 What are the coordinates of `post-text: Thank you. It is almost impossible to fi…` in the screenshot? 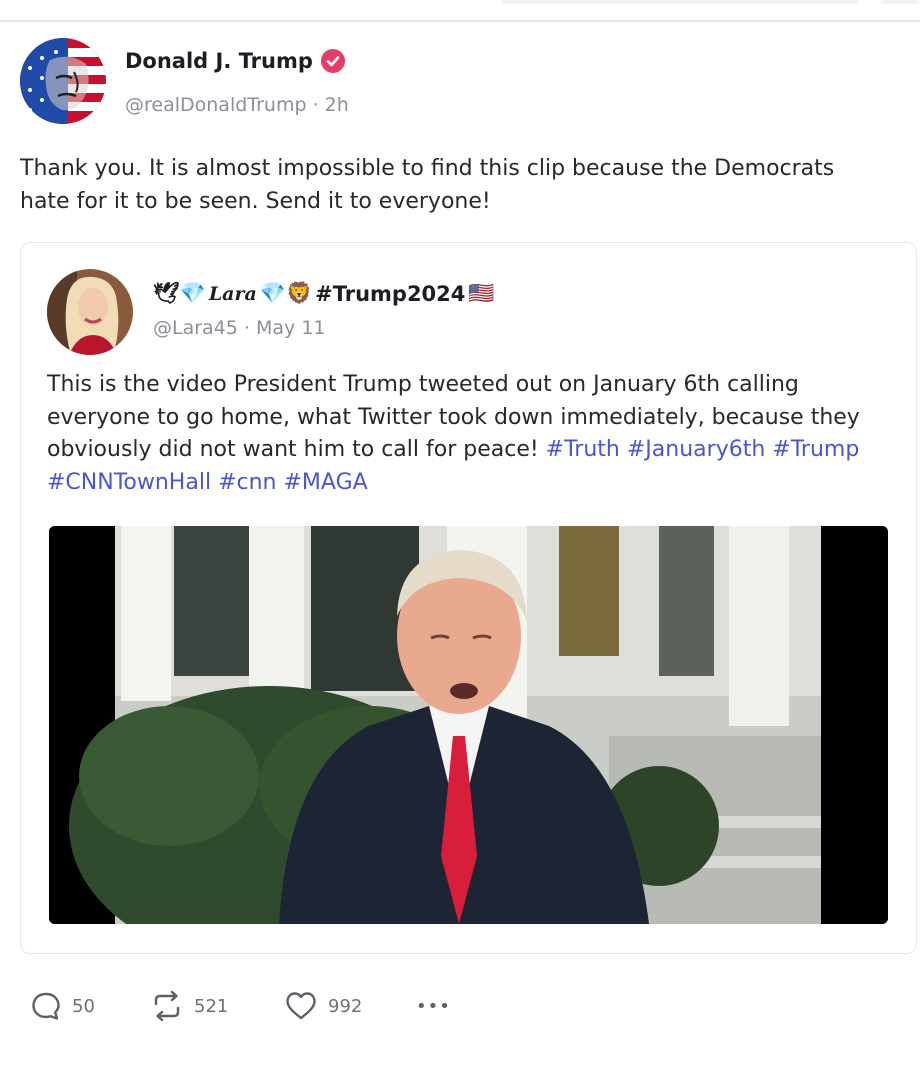 It's located at (427, 185).